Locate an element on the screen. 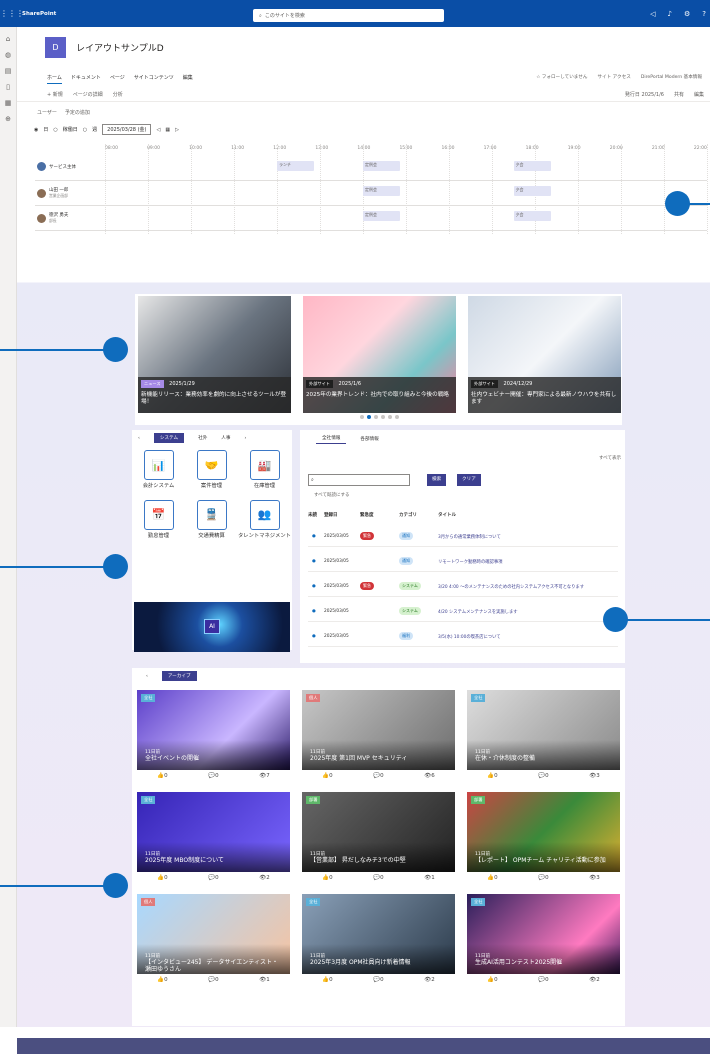 Image resolution: width=710 pixels, height=1054 pixels. tab-archive: アーカイブ is located at coordinates (179, 676).